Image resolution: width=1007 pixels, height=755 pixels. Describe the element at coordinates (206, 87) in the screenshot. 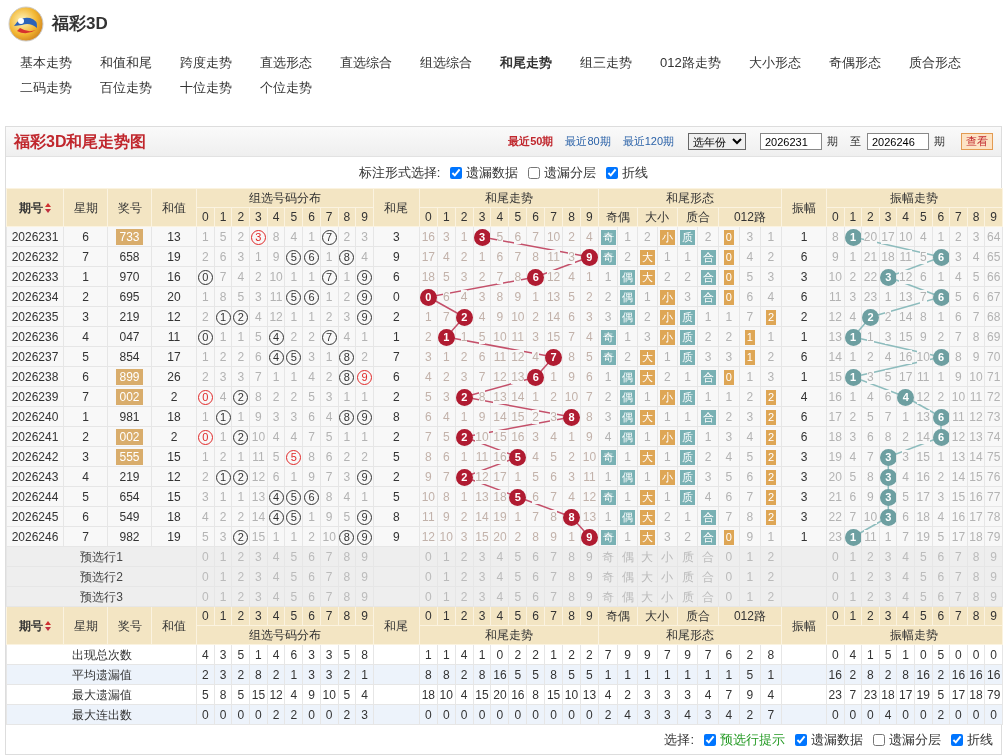

I see `nav-link: 十位走势` at that location.